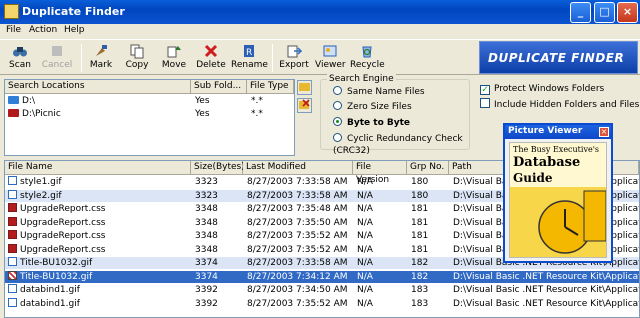  I want to click on export-button: Export, so click(294, 58).